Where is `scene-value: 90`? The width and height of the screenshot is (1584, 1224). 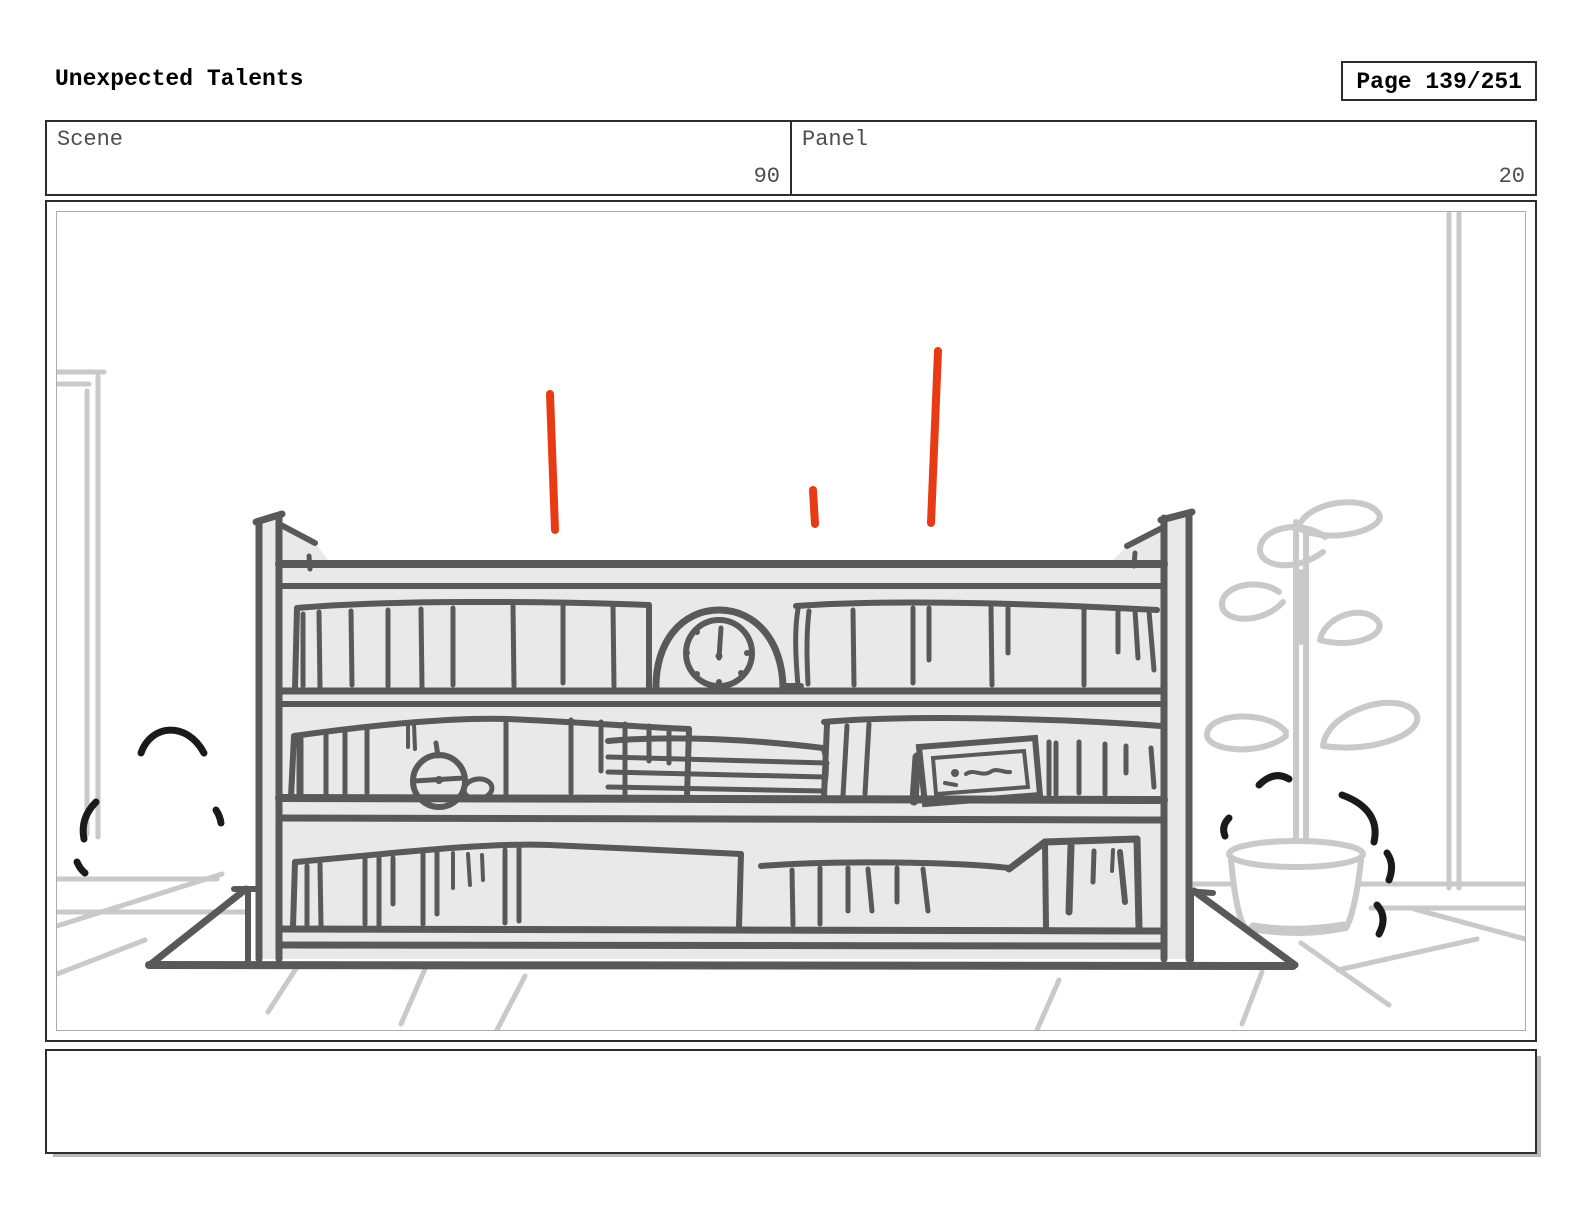 scene-value: 90 is located at coordinates (766, 176).